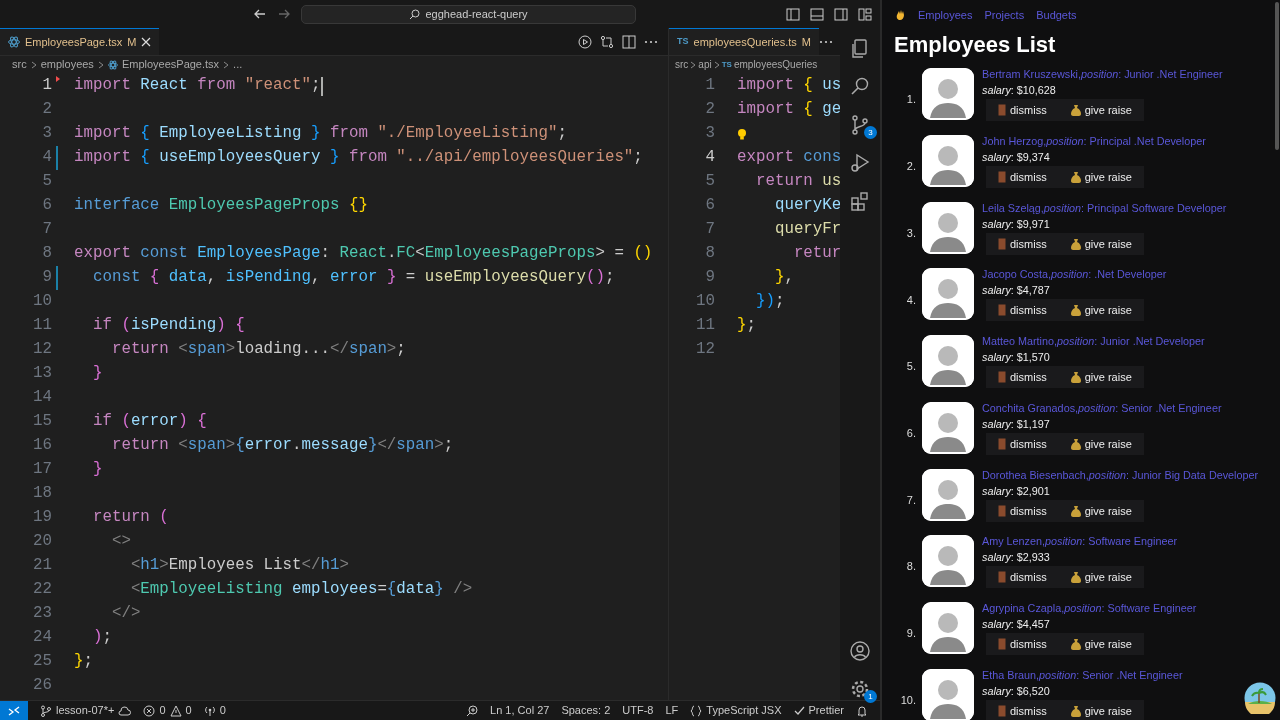 This screenshot has height=720, width=1280. What do you see at coordinates (860, 650) in the screenshot?
I see `account-icon` at bounding box center [860, 650].